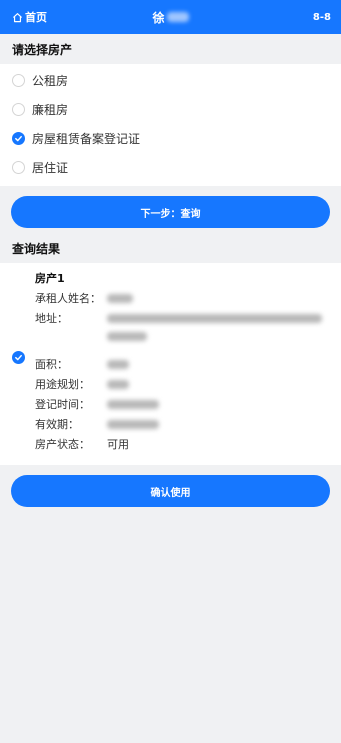 This screenshot has height=743, width=341. Describe the element at coordinates (170, 425) in the screenshot. I see `field-validity-period: 有效期：` at that location.